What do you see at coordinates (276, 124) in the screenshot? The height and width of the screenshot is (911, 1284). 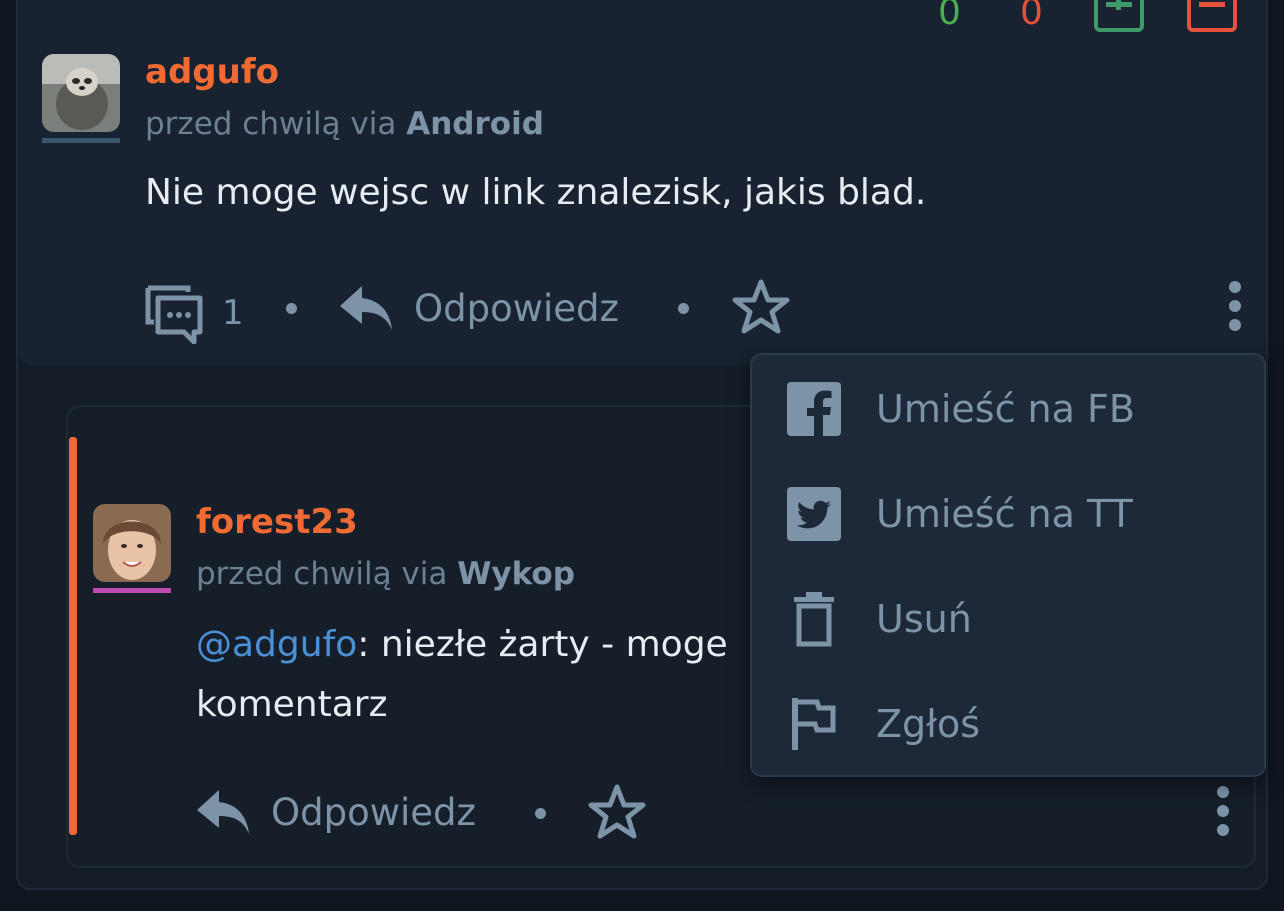 I see `comment-time: przed chwilą via` at bounding box center [276, 124].